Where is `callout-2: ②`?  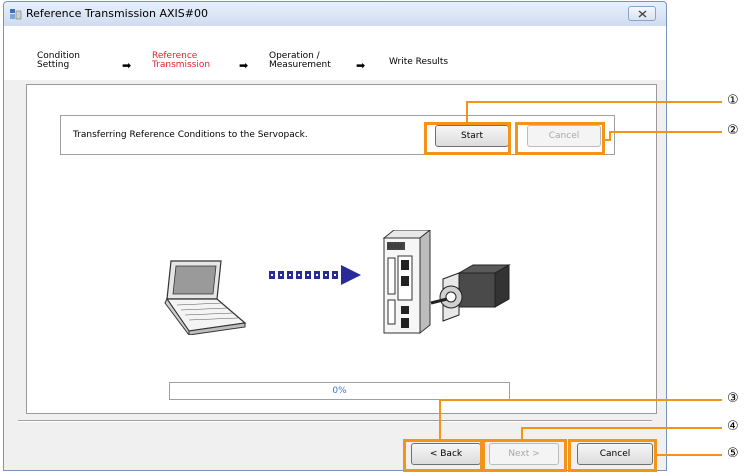
callout-2: ② is located at coordinates (733, 130).